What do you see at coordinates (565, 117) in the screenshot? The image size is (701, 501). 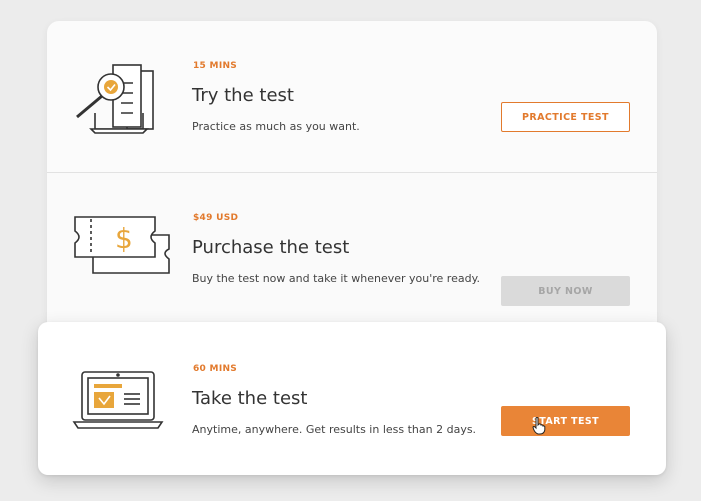 I see `practice-test-button: PRACTICE TEST` at bounding box center [565, 117].